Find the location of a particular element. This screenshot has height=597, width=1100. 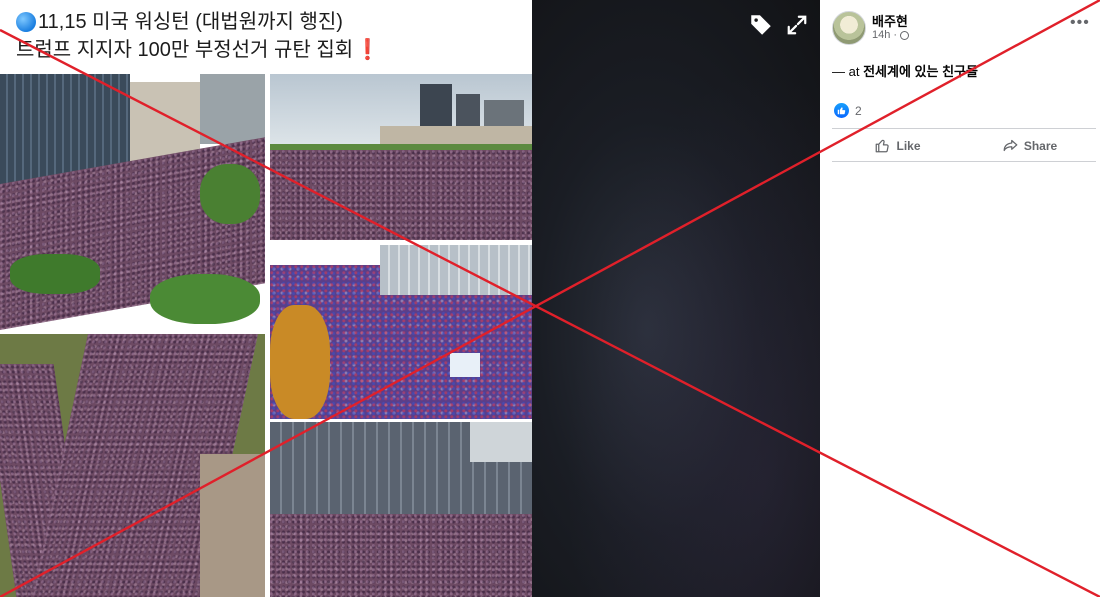

share-label: Share is located at coordinates (1040, 145).